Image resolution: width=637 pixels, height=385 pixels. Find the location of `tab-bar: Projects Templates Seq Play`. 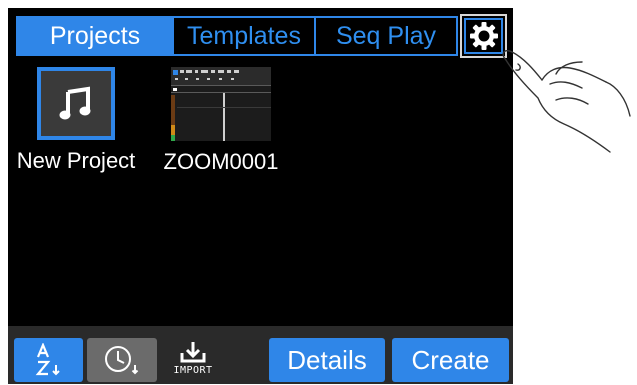

tab-bar: Projects Templates Seq Play is located at coordinates (237, 36).